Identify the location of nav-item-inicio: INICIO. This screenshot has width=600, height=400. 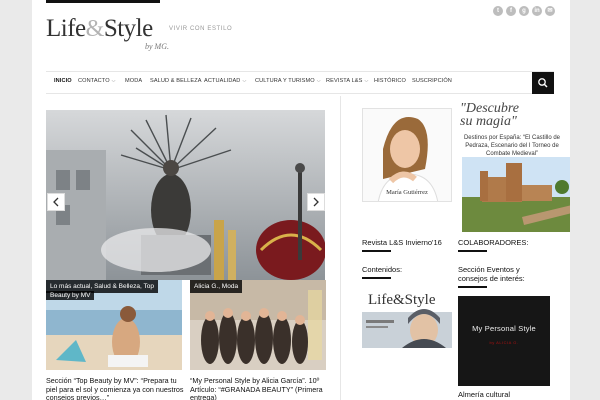
(63, 81).